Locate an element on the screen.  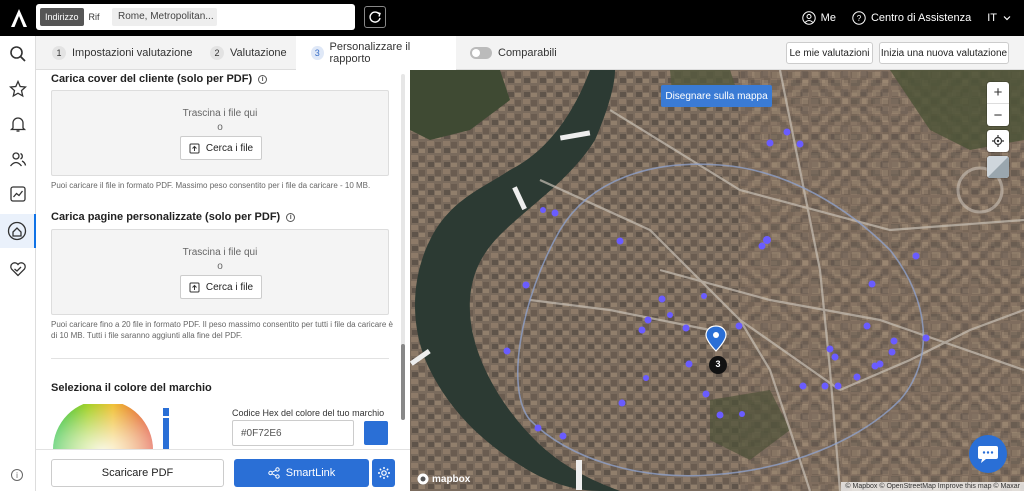
mapbox-label: mapbox is located at coordinates (451, 479).